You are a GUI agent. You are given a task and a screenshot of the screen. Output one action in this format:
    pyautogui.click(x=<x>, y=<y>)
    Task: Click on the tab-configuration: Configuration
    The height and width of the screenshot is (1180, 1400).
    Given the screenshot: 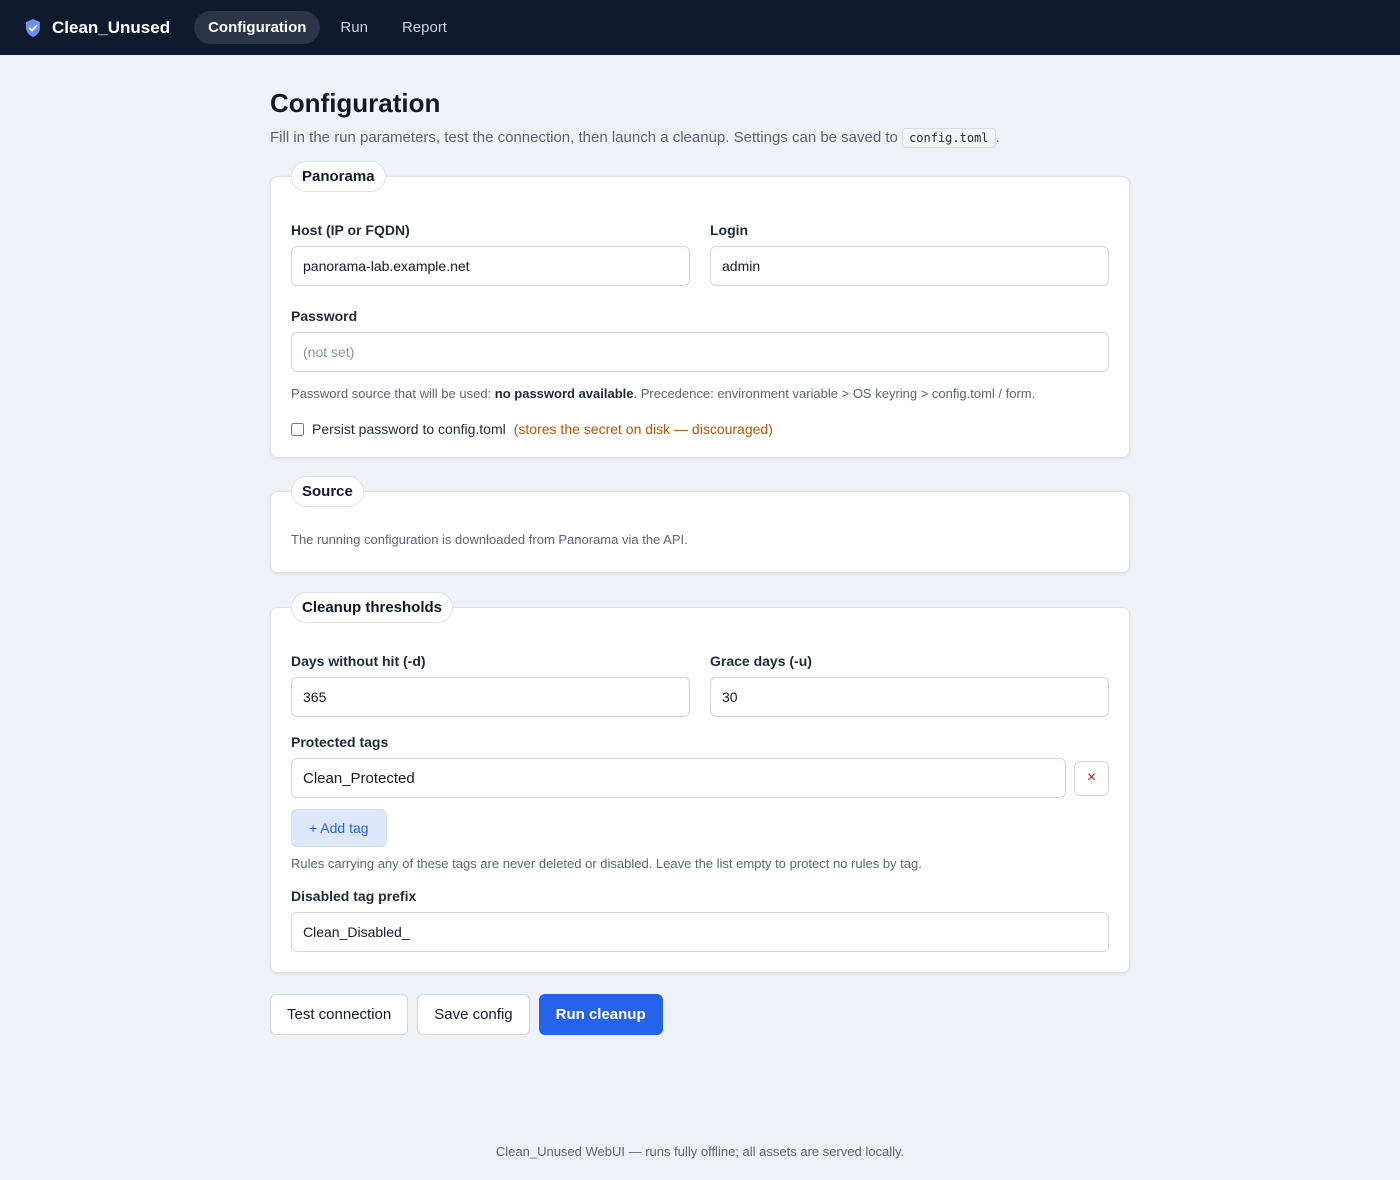 What is the action you would take?
    pyautogui.click(x=257, y=27)
    